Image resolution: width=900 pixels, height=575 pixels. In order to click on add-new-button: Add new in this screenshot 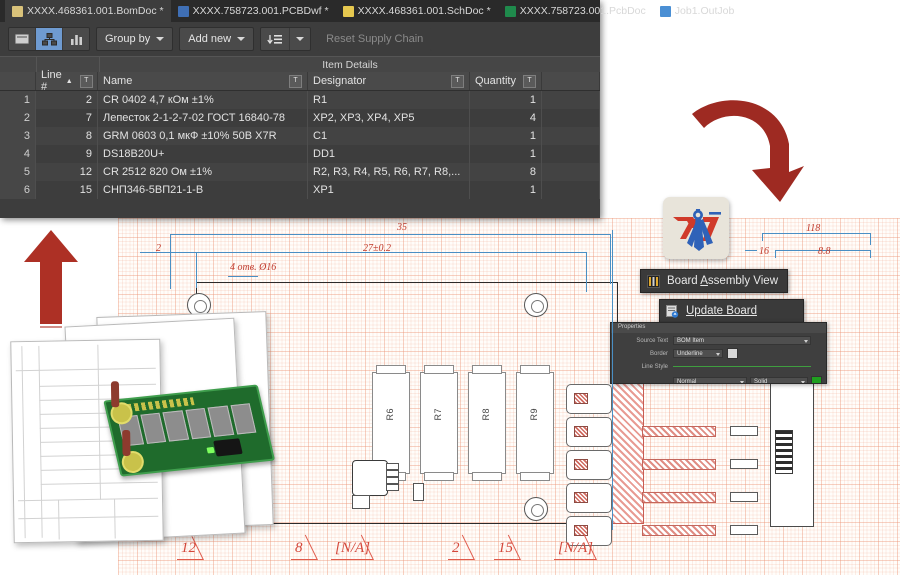, I will do `click(217, 39)`.